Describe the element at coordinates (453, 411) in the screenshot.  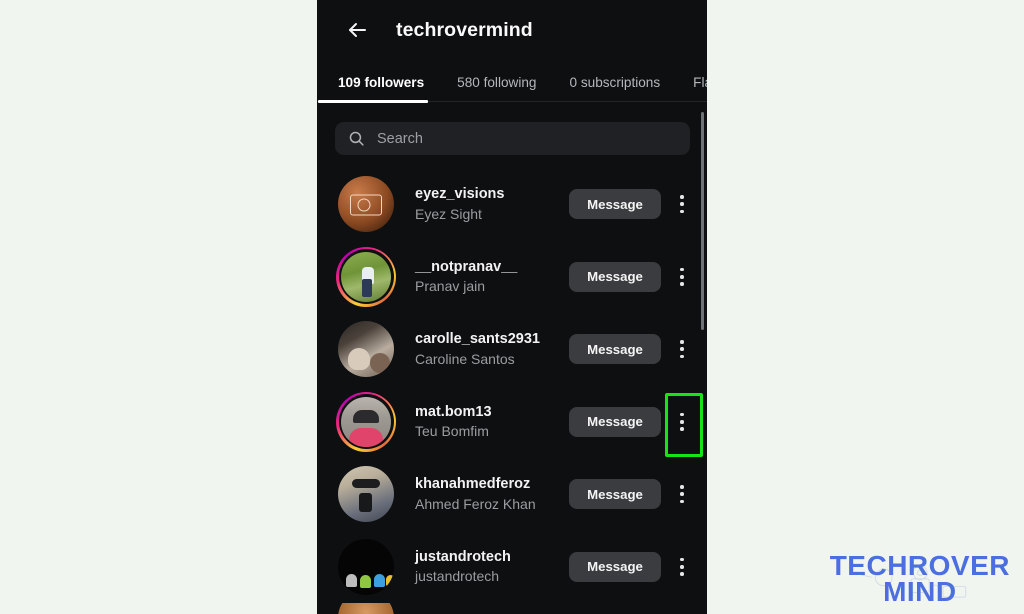
I see `list-item-username: mat.bom13` at that location.